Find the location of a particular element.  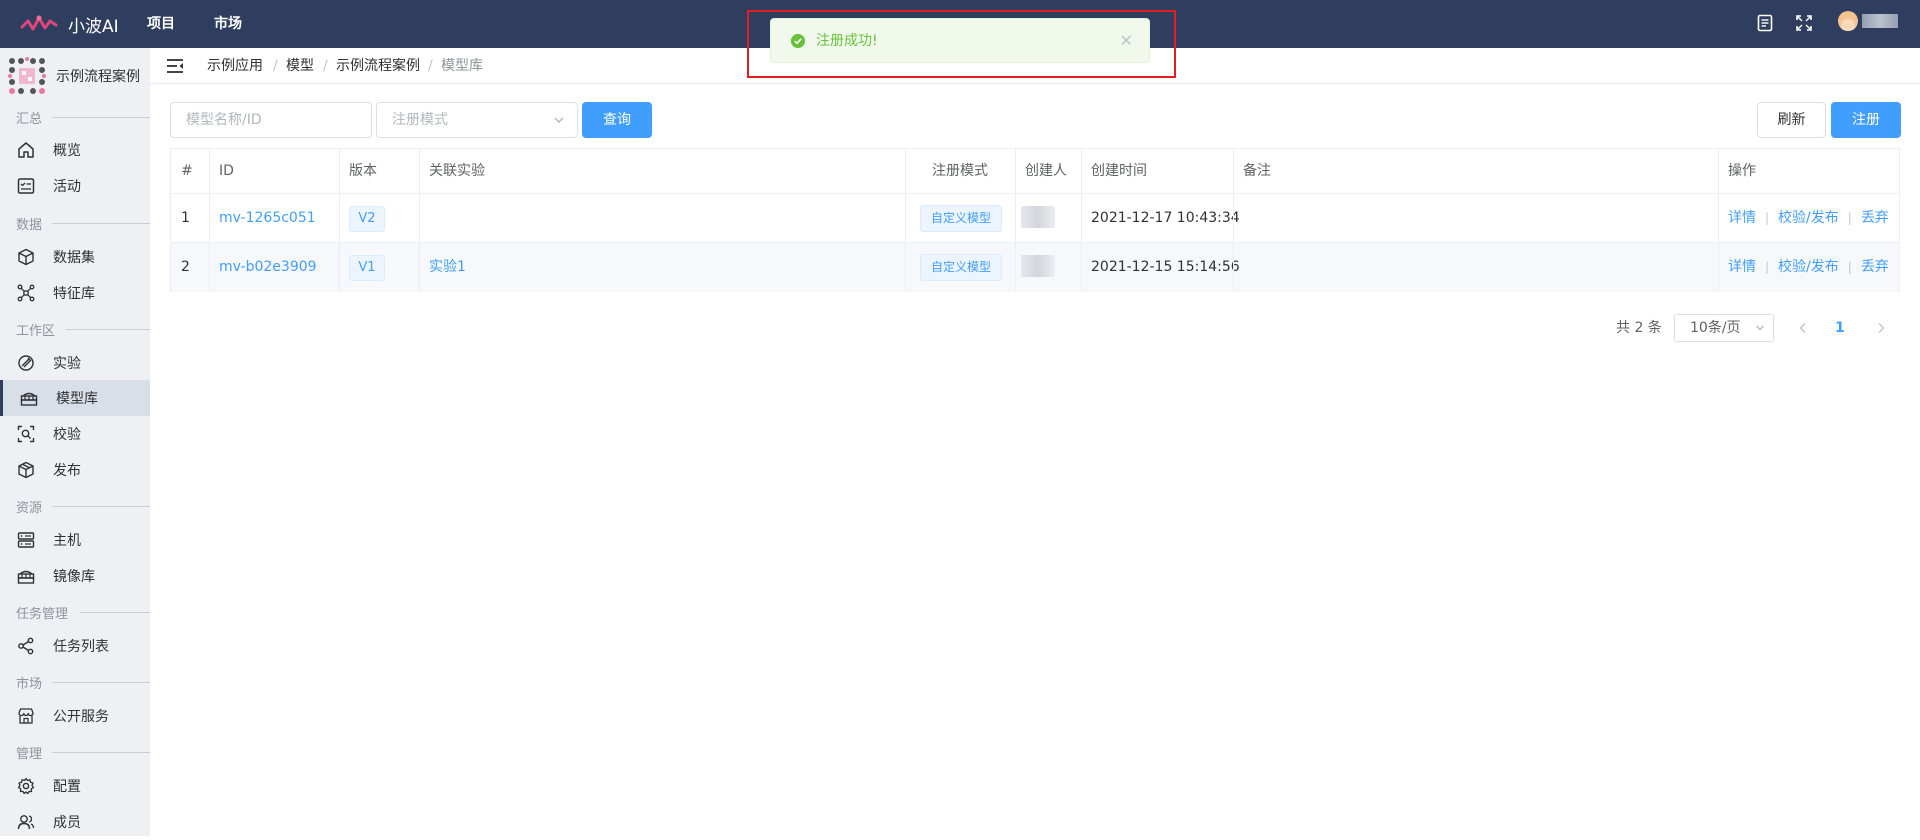

refresh-button: 刷新 is located at coordinates (1791, 120).